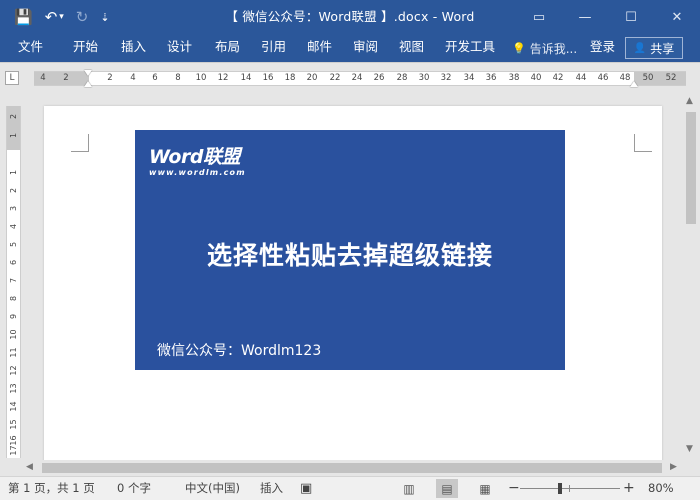  I want to click on ruler-tick: 26, so click(379, 78).